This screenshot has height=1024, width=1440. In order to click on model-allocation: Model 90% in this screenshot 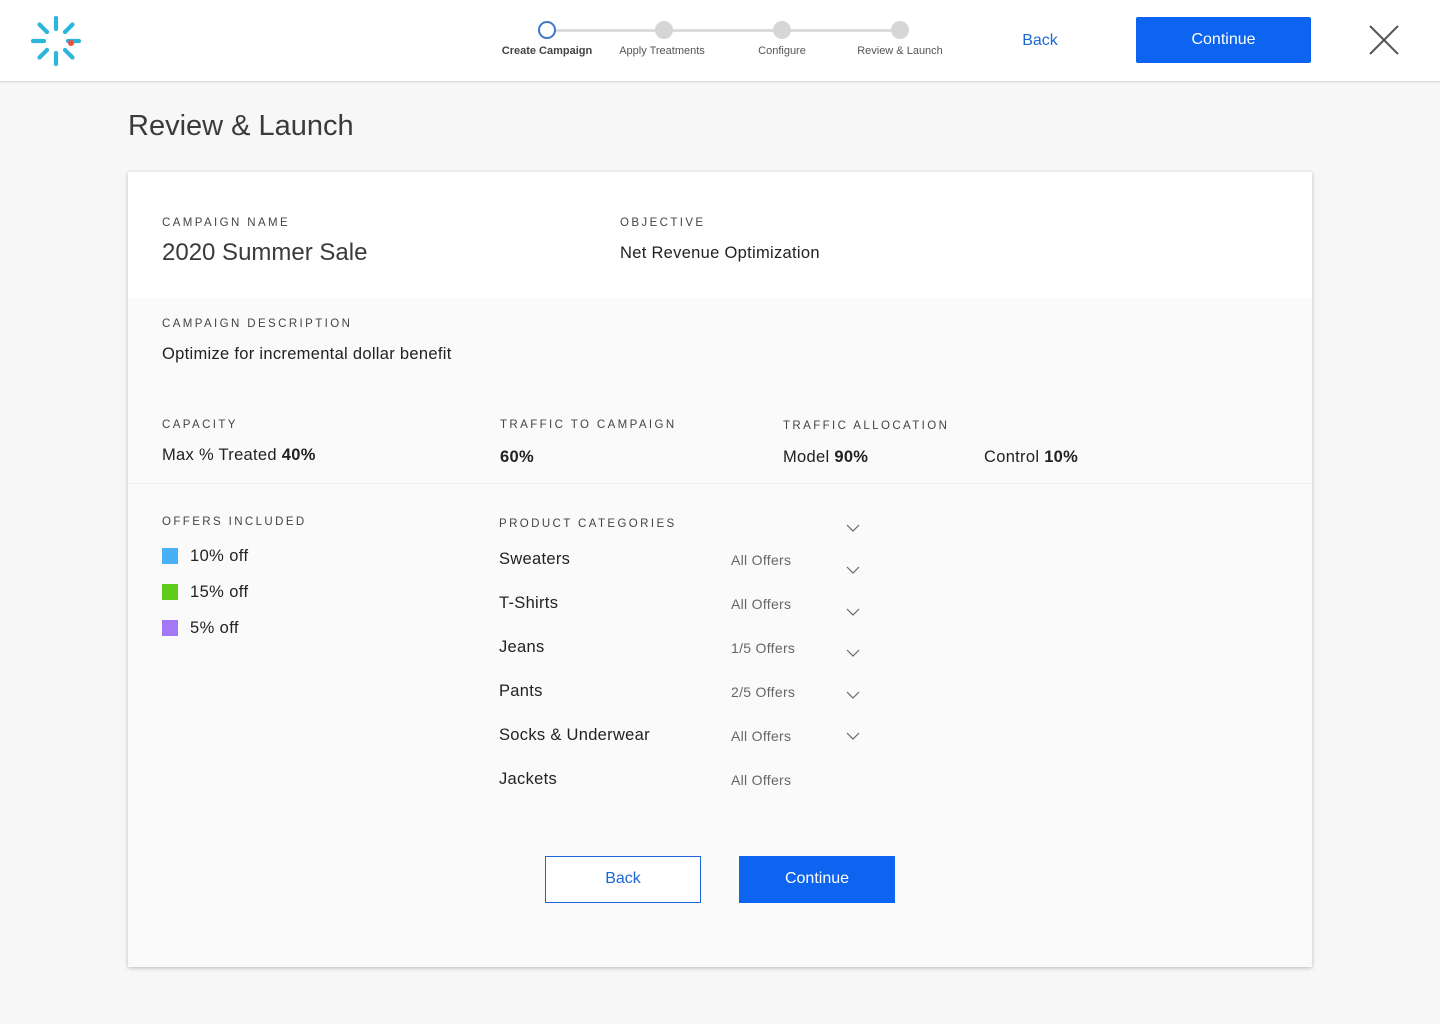, I will do `click(825, 457)`.